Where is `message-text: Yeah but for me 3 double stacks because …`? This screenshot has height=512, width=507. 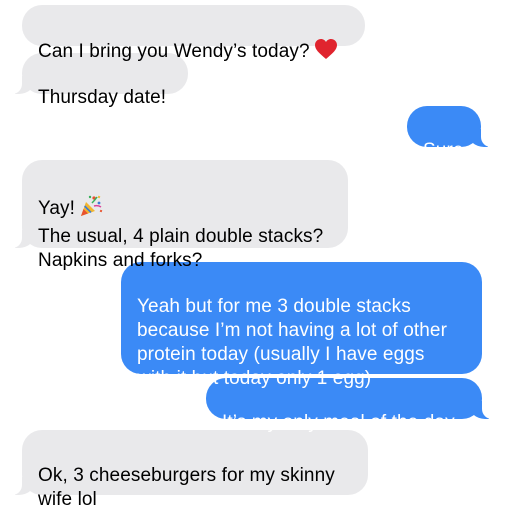
message-text: Yeah but for me 3 double stacks because … is located at coordinates (292, 342).